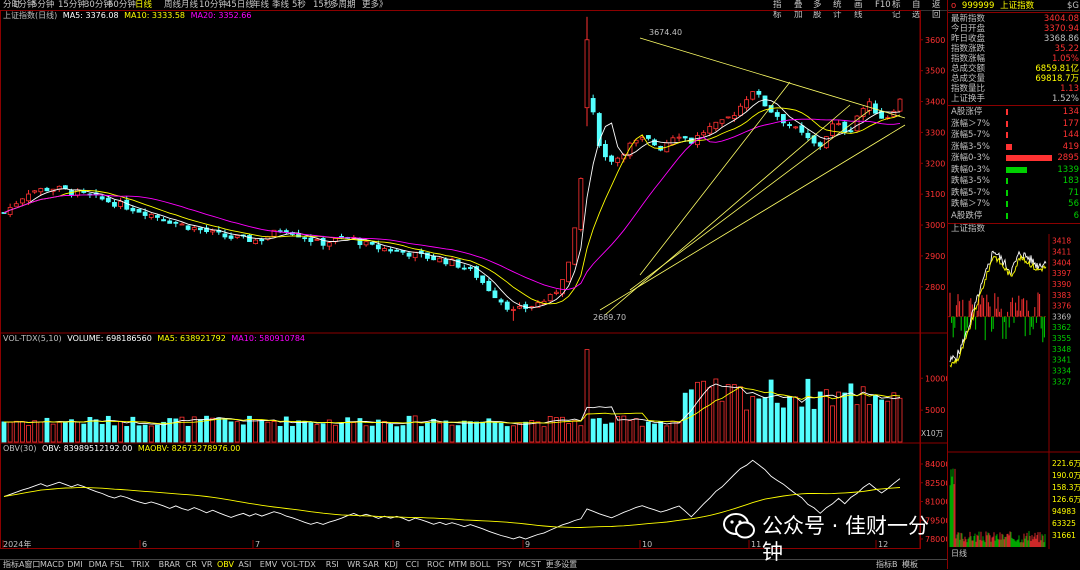 The image size is (1080, 570). Describe the element at coordinates (1061, 273) in the screenshot. I see `mini-price-label: 3397` at that location.